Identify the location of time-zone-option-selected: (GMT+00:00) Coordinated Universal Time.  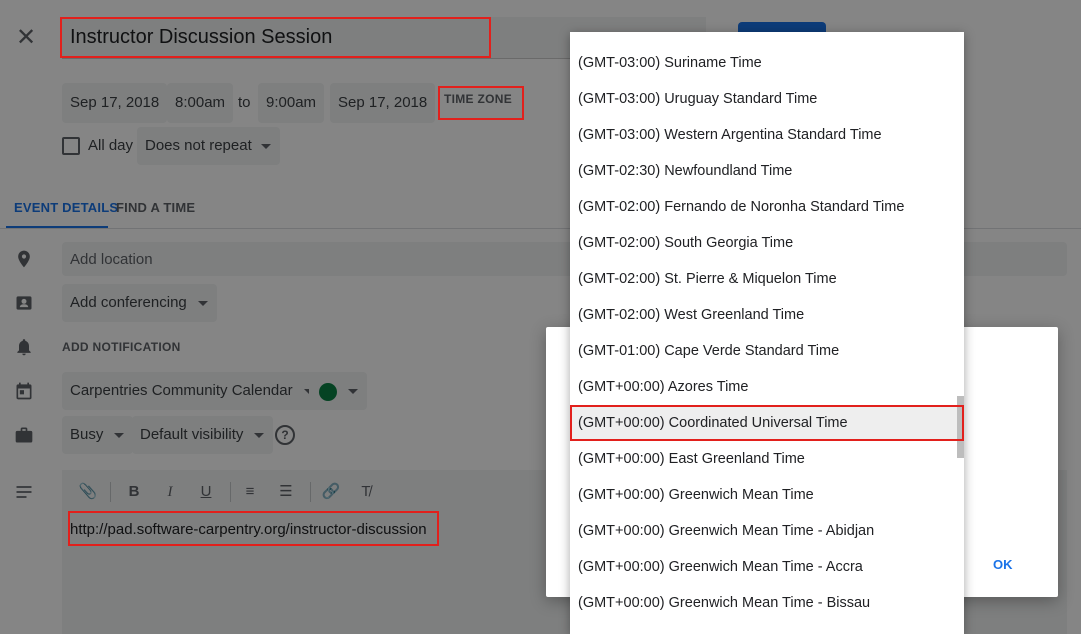
(767, 423).